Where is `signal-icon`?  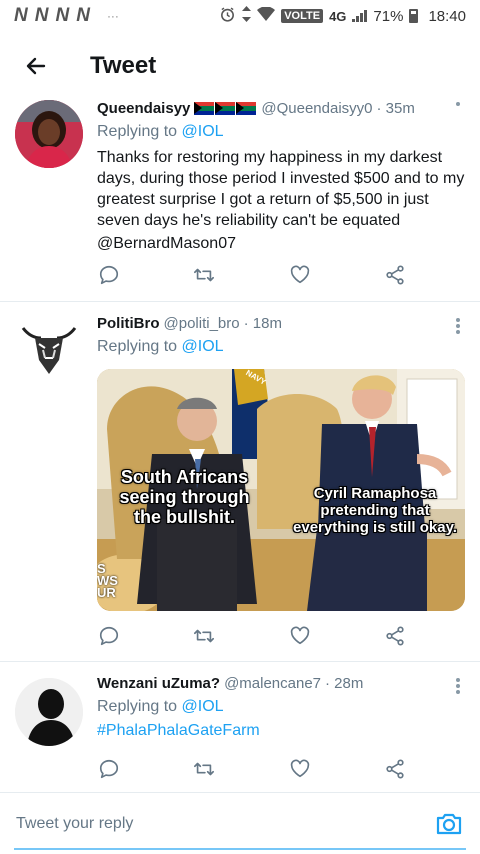
signal-icon is located at coordinates (360, 16).